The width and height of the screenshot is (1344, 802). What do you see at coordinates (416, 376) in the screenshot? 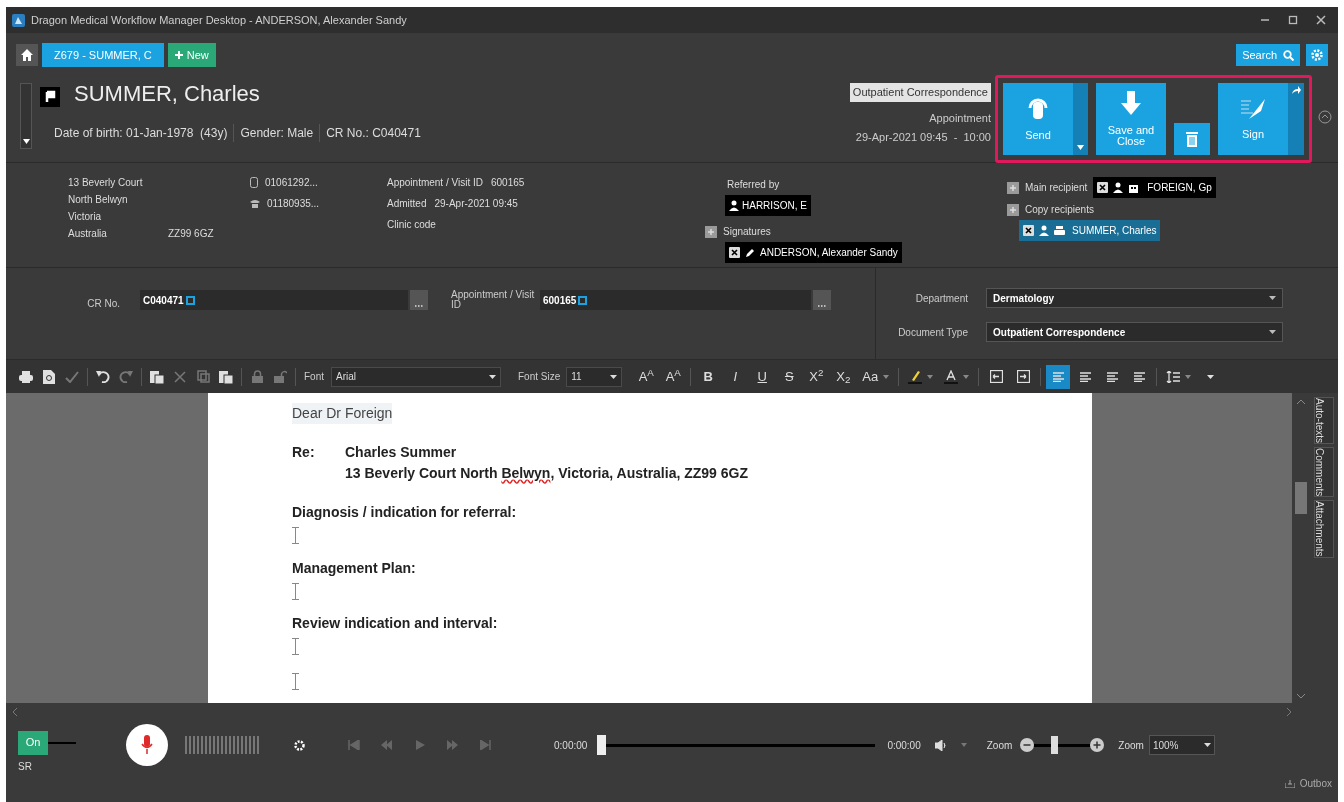
I see `font-dropdown: Arial` at bounding box center [416, 376].